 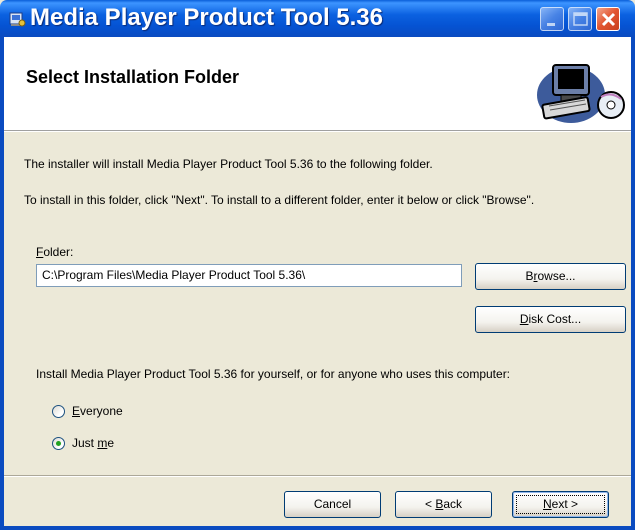 I want to click on next-button-focus-ring, so click(x=560, y=504).